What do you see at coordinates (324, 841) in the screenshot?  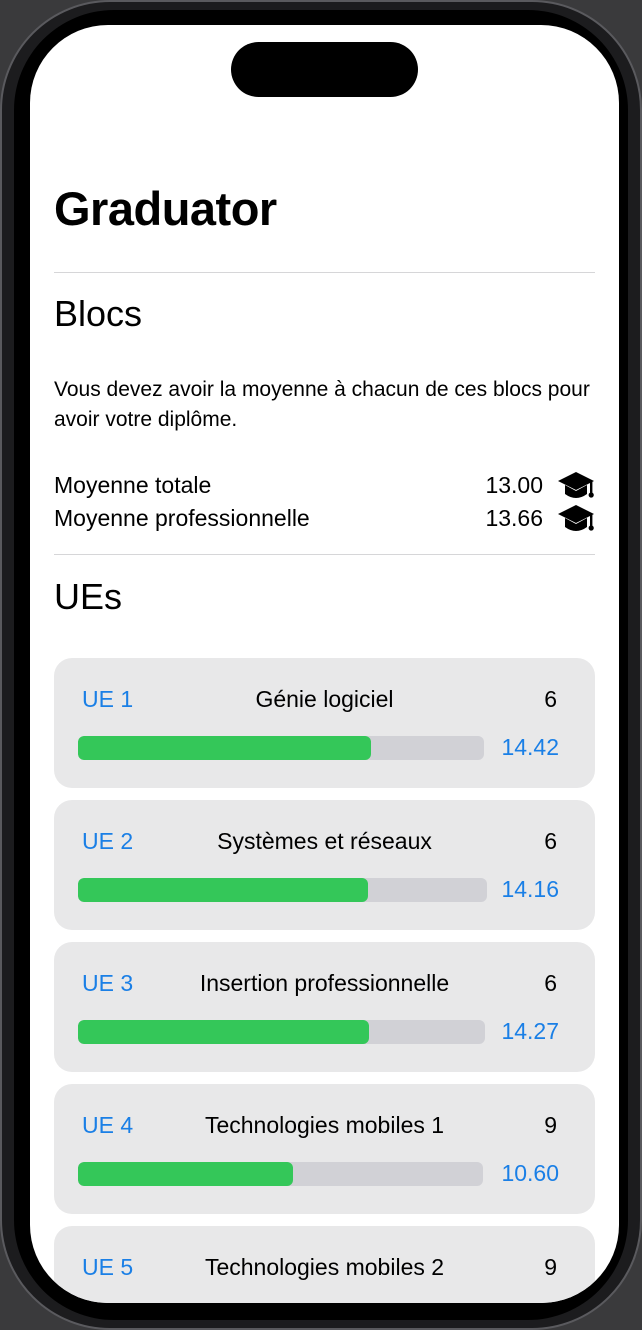 I see `ue-name: Systèmes et réseaux` at bounding box center [324, 841].